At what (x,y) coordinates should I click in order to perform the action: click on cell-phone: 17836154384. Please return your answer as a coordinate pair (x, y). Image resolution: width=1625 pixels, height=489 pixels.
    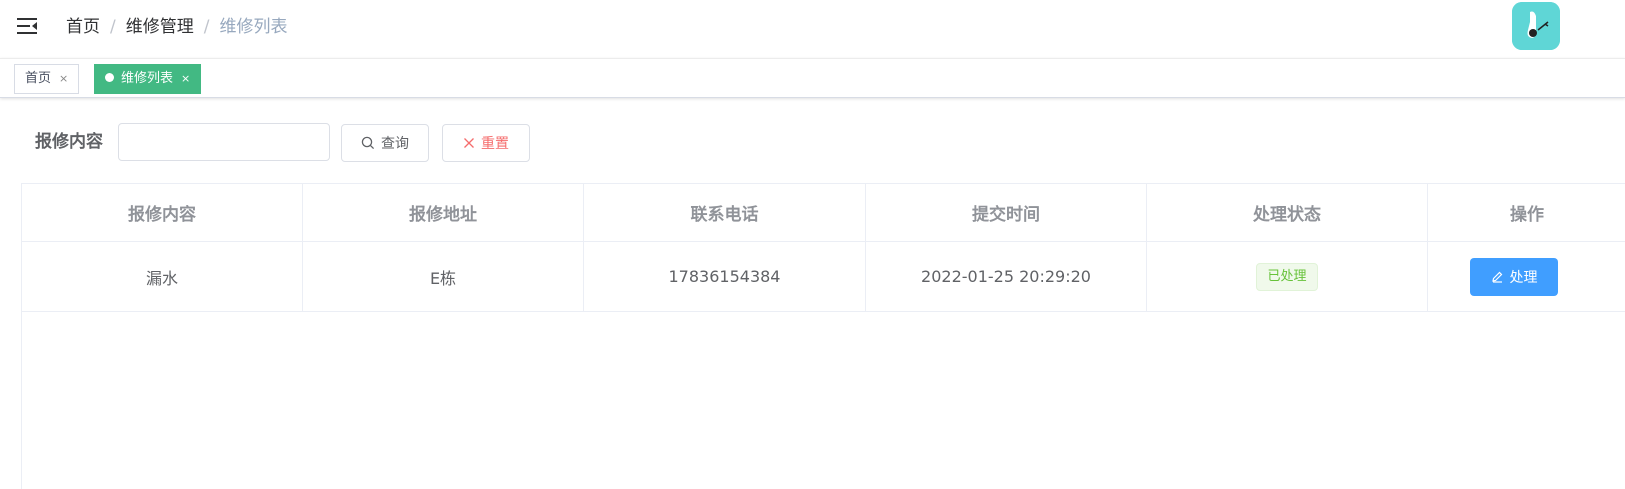
    Looking at the image, I should click on (725, 277).